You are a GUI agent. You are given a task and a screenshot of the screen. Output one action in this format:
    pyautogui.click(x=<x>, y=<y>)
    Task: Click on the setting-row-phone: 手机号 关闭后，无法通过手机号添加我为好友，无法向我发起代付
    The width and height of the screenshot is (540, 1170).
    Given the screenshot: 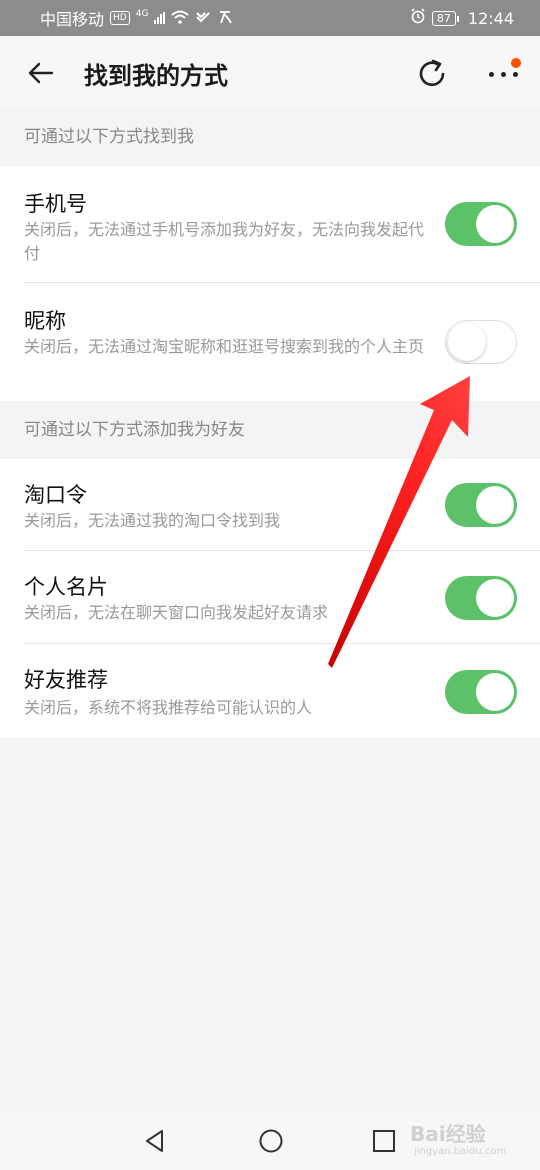 What is the action you would take?
    pyautogui.click(x=270, y=224)
    